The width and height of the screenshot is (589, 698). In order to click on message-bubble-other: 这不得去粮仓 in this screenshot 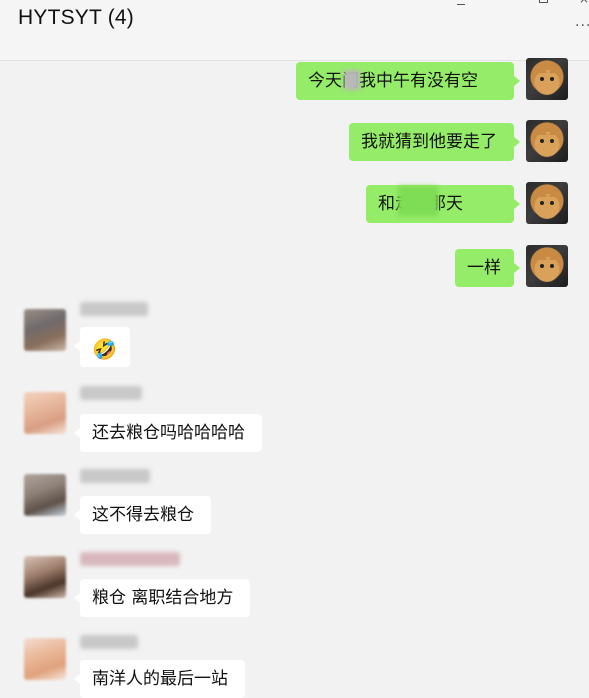, I will do `click(142, 515)`.